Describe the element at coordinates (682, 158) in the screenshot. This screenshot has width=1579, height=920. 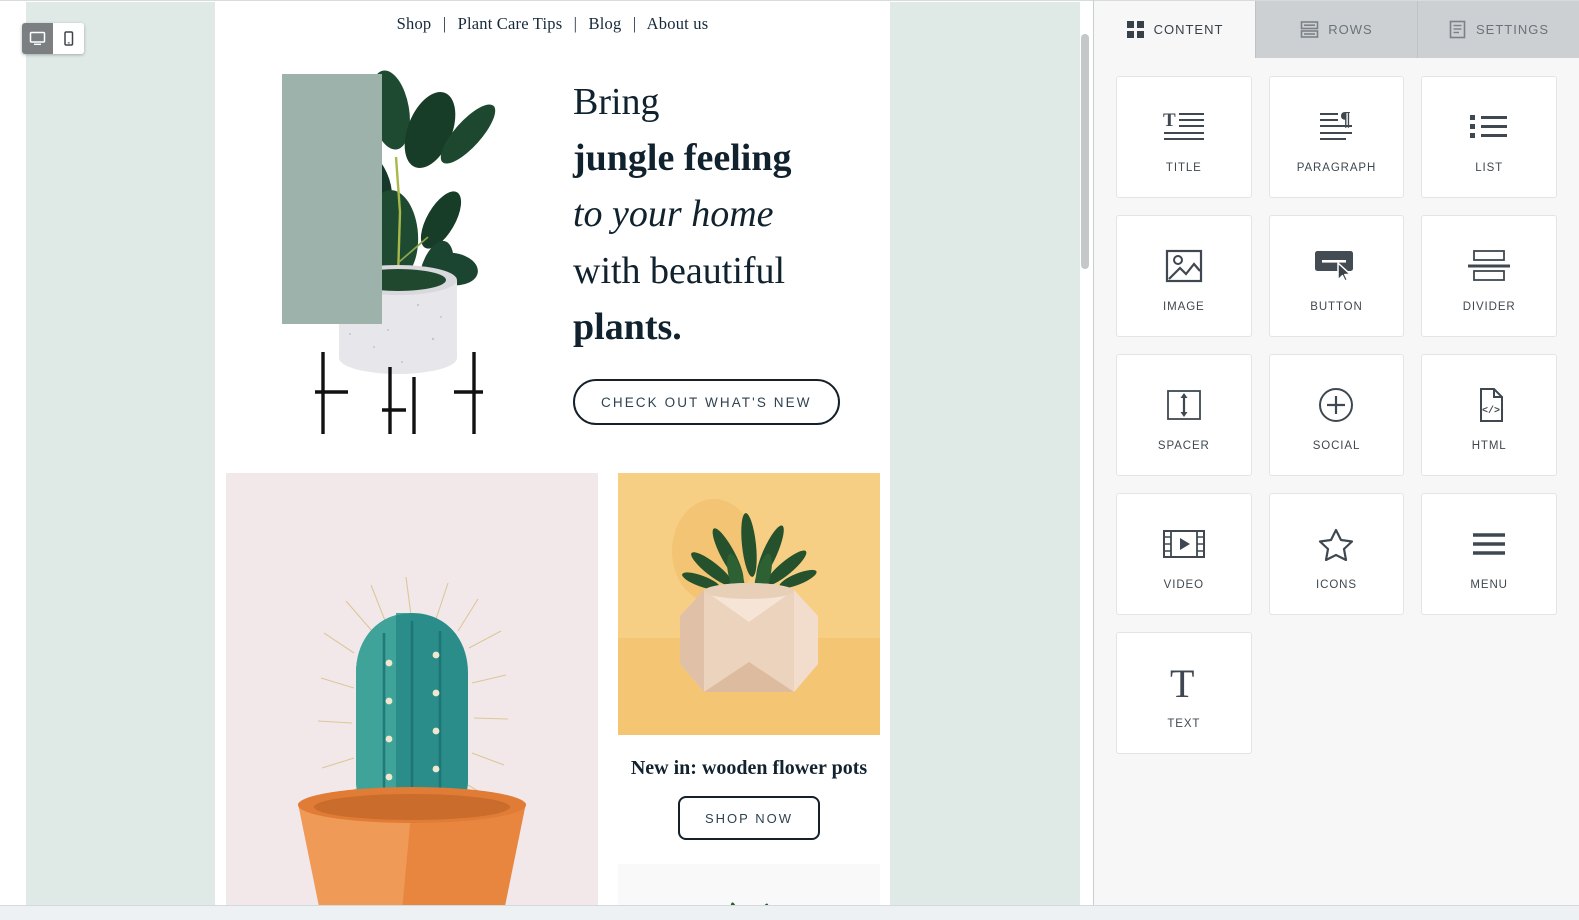
I see `headline-line-2: jungle feeling` at that location.